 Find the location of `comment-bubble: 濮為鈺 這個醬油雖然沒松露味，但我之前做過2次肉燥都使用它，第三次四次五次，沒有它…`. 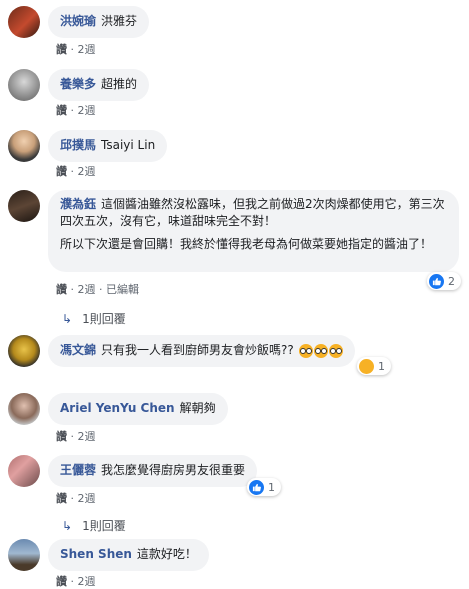

comment-bubble: 濮為鈺 這個醬油雖然沒松露味，但我之前做過2次肉燥都使用它，第三次四次五次，沒有它… is located at coordinates (253, 231).